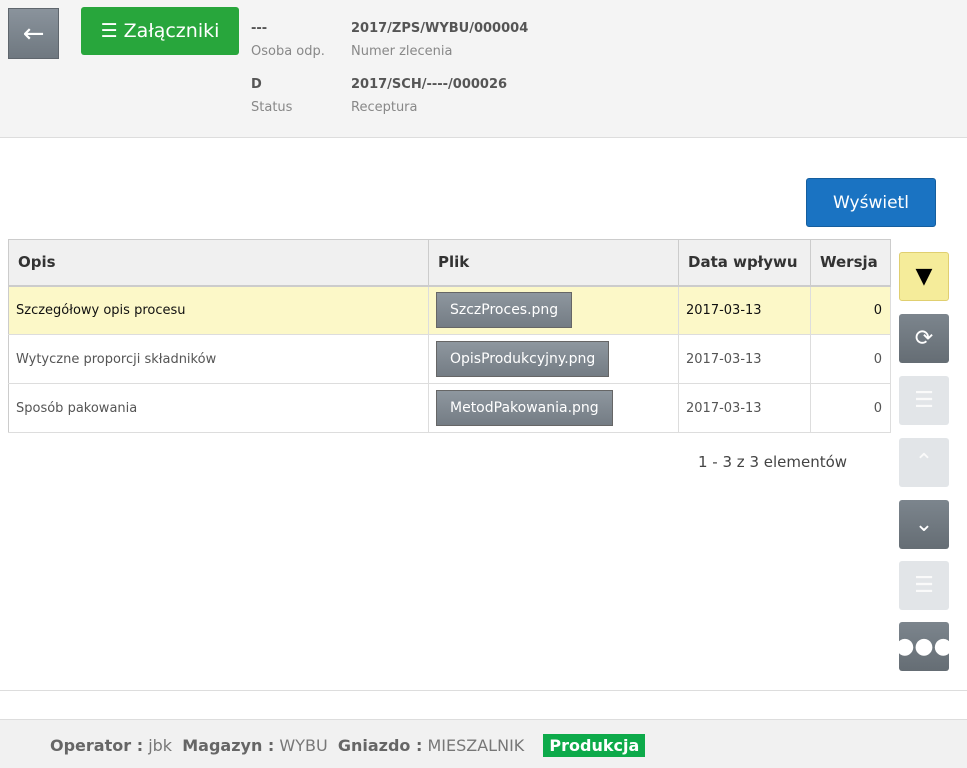 The width and height of the screenshot is (967, 768). Describe the element at coordinates (218, 310) in the screenshot. I see `opis-cell: Szczegółowy opis procesu` at that location.